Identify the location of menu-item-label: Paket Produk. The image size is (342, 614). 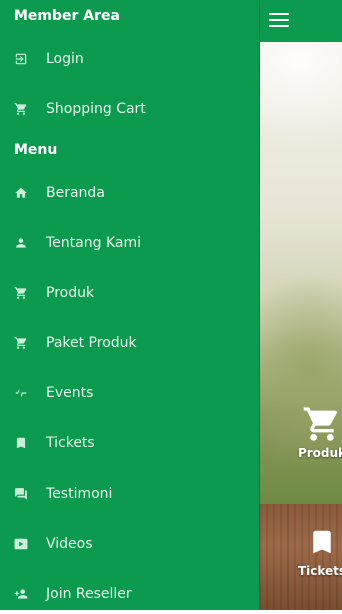
(91, 343).